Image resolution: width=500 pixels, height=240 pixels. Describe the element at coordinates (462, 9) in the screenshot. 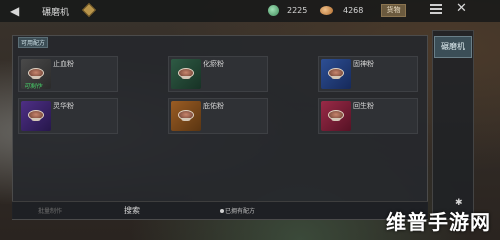

I see `close-icon: ✕` at that location.